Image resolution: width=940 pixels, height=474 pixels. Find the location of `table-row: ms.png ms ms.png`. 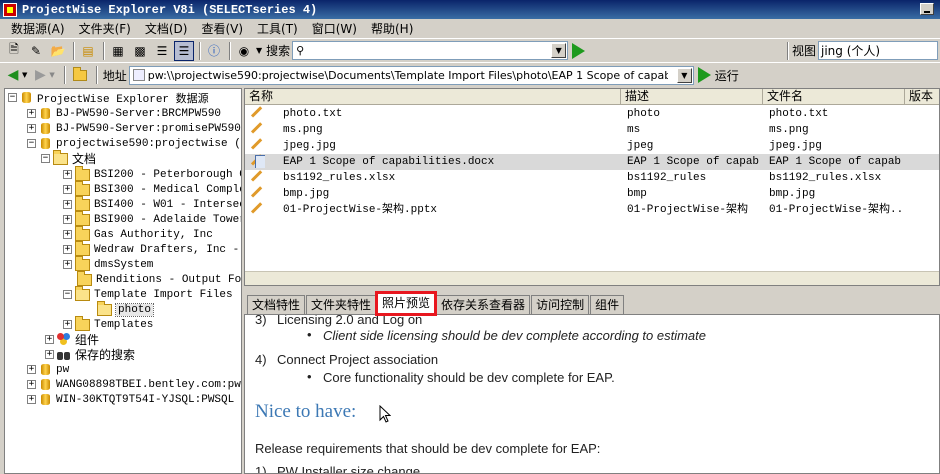

table-row: ms.png ms ms.png is located at coordinates (592, 130).